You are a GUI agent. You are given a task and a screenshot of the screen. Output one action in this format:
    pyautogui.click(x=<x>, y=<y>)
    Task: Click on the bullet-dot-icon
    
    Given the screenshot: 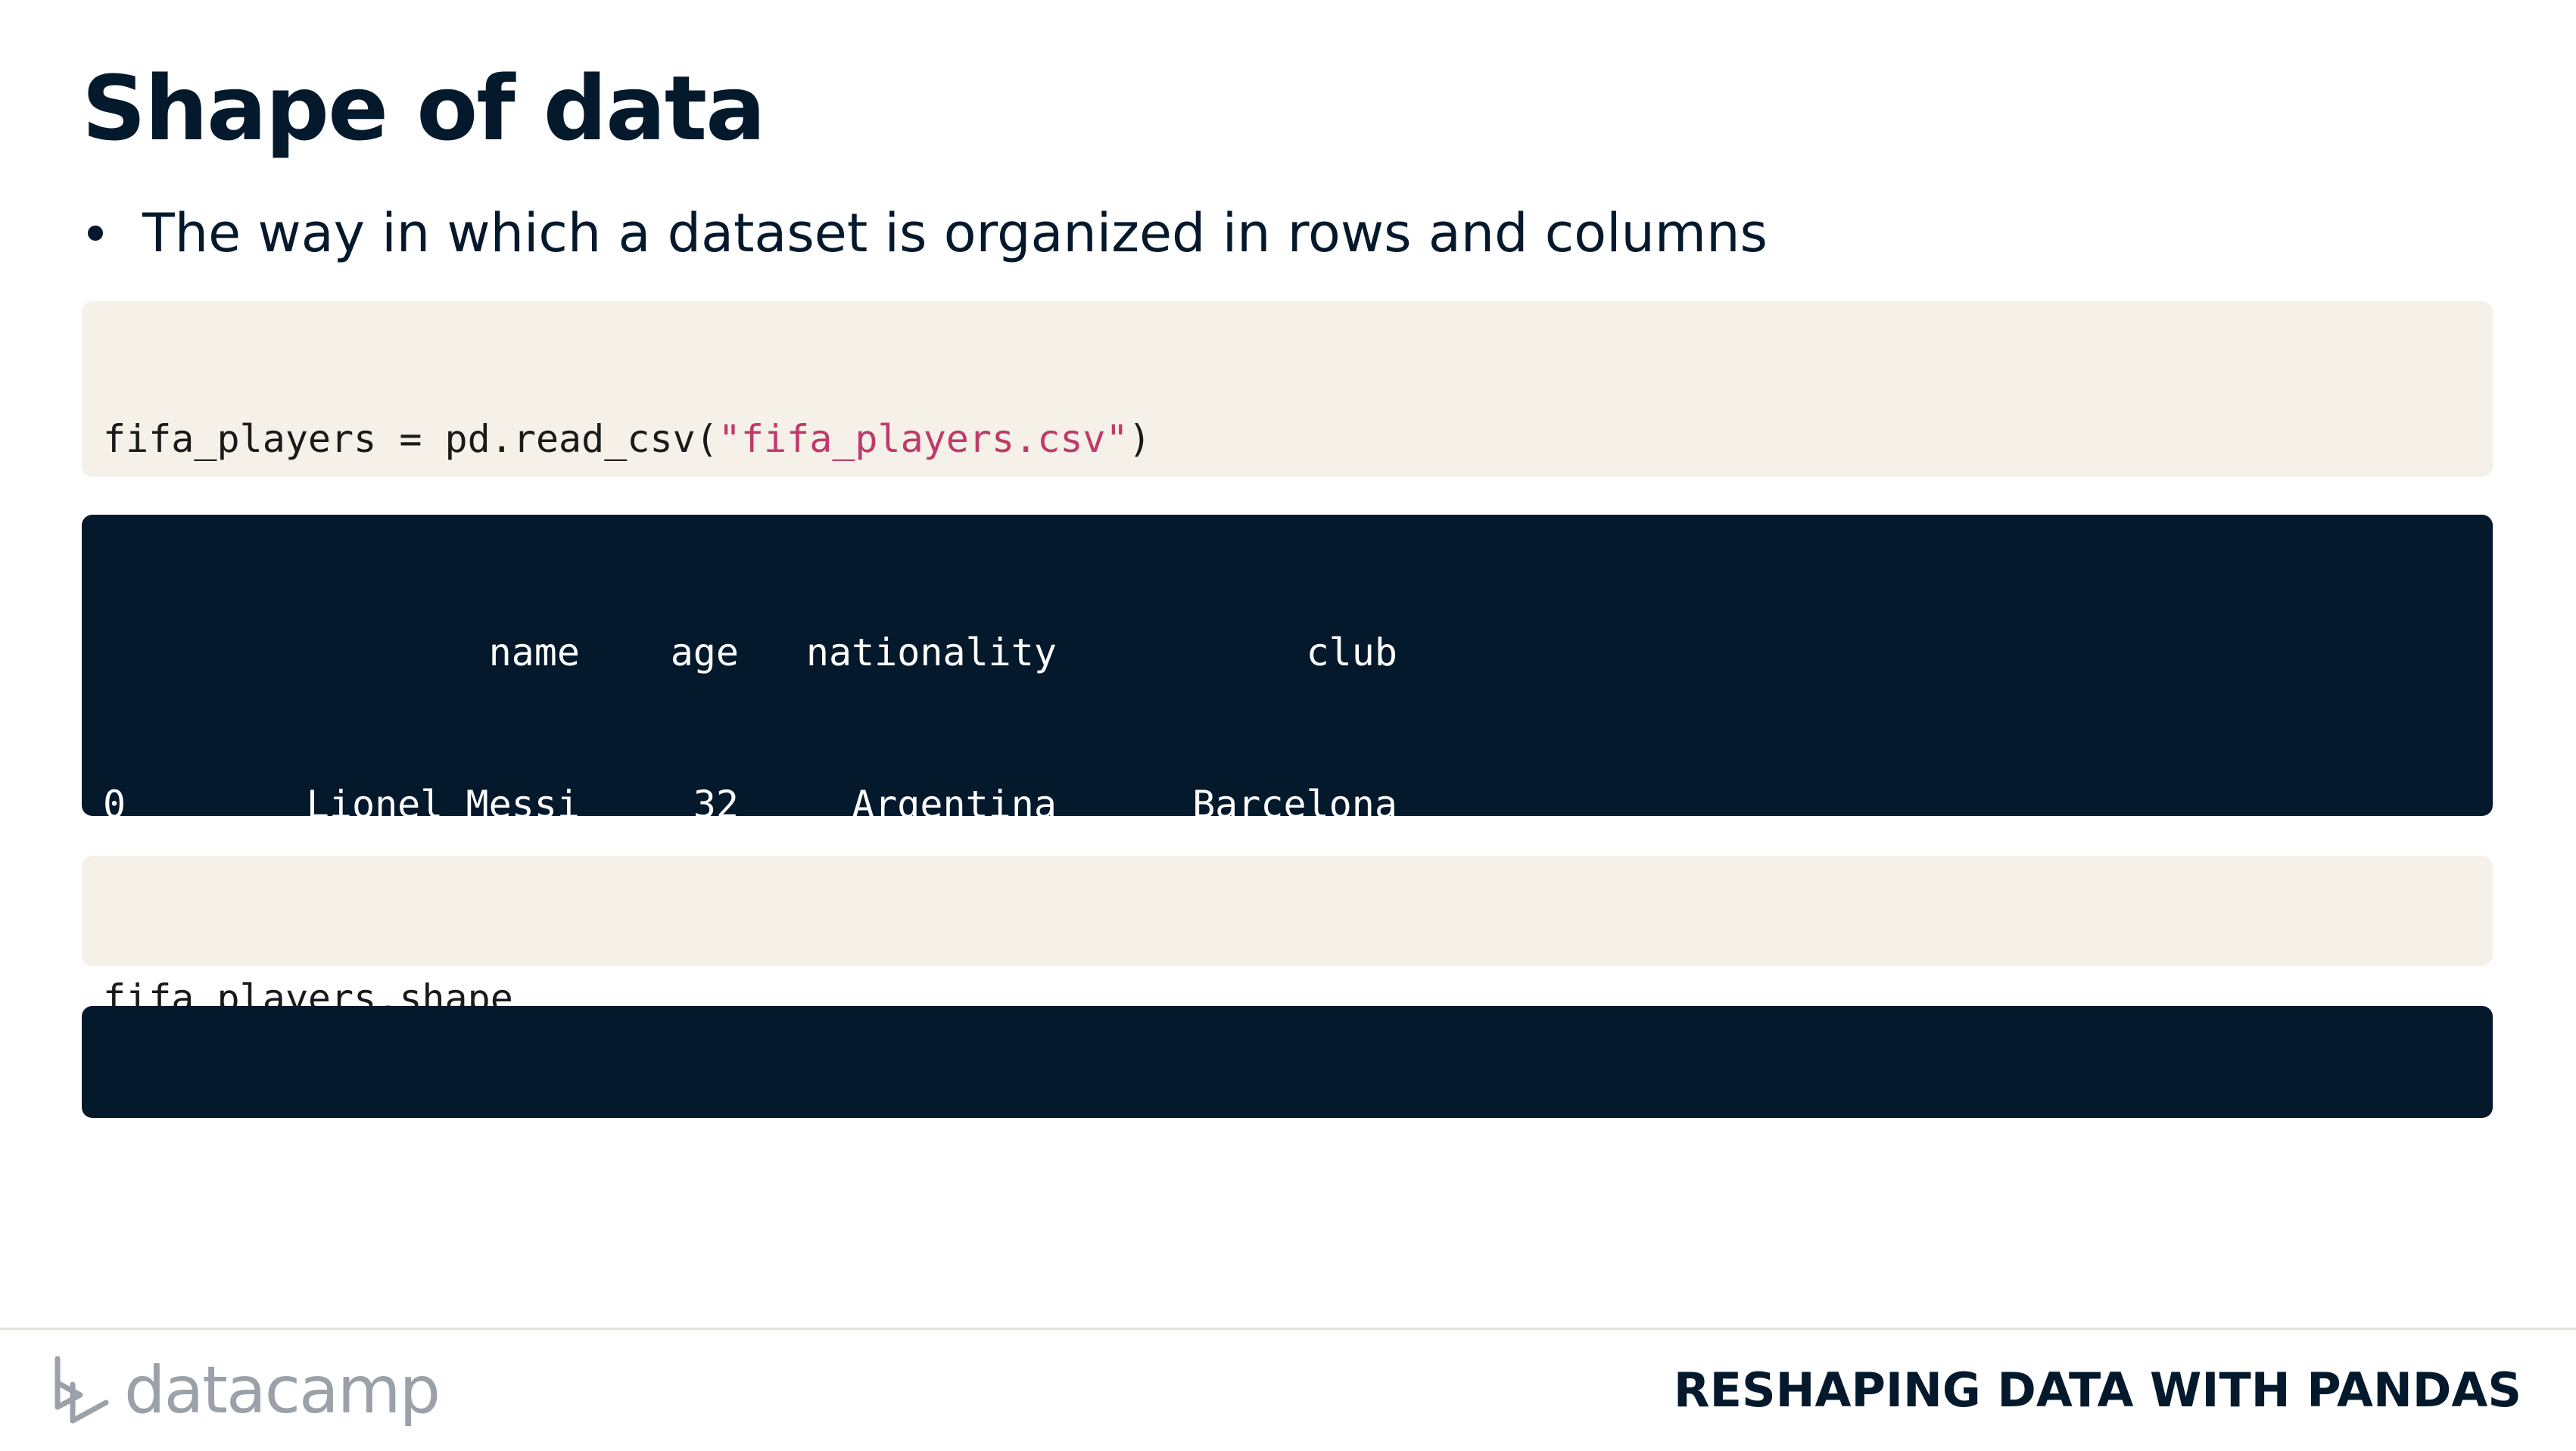 What is the action you would take?
    pyautogui.click(x=95, y=234)
    